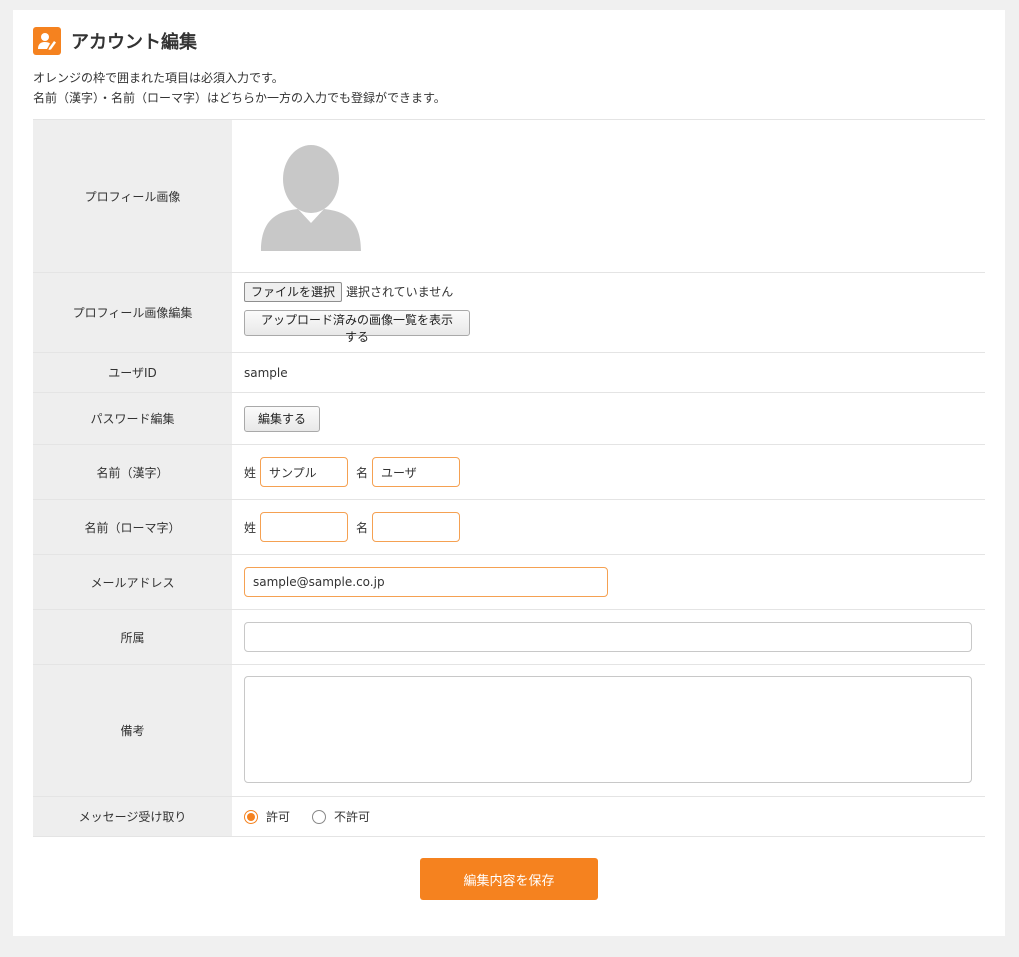  Describe the element at coordinates (304, 527) in the screenshot. I see `last-name-roman-input` at that location.